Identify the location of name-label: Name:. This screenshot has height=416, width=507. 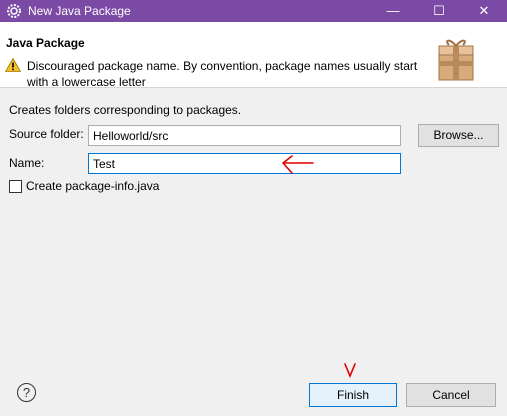
(27, 163).